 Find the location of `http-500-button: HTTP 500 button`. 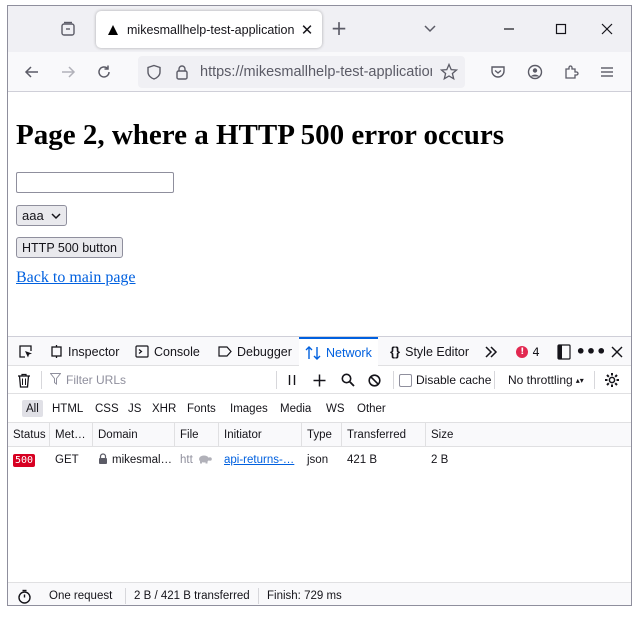

http-500-button: HTTP 500 button is located at coordinates (69, 247).